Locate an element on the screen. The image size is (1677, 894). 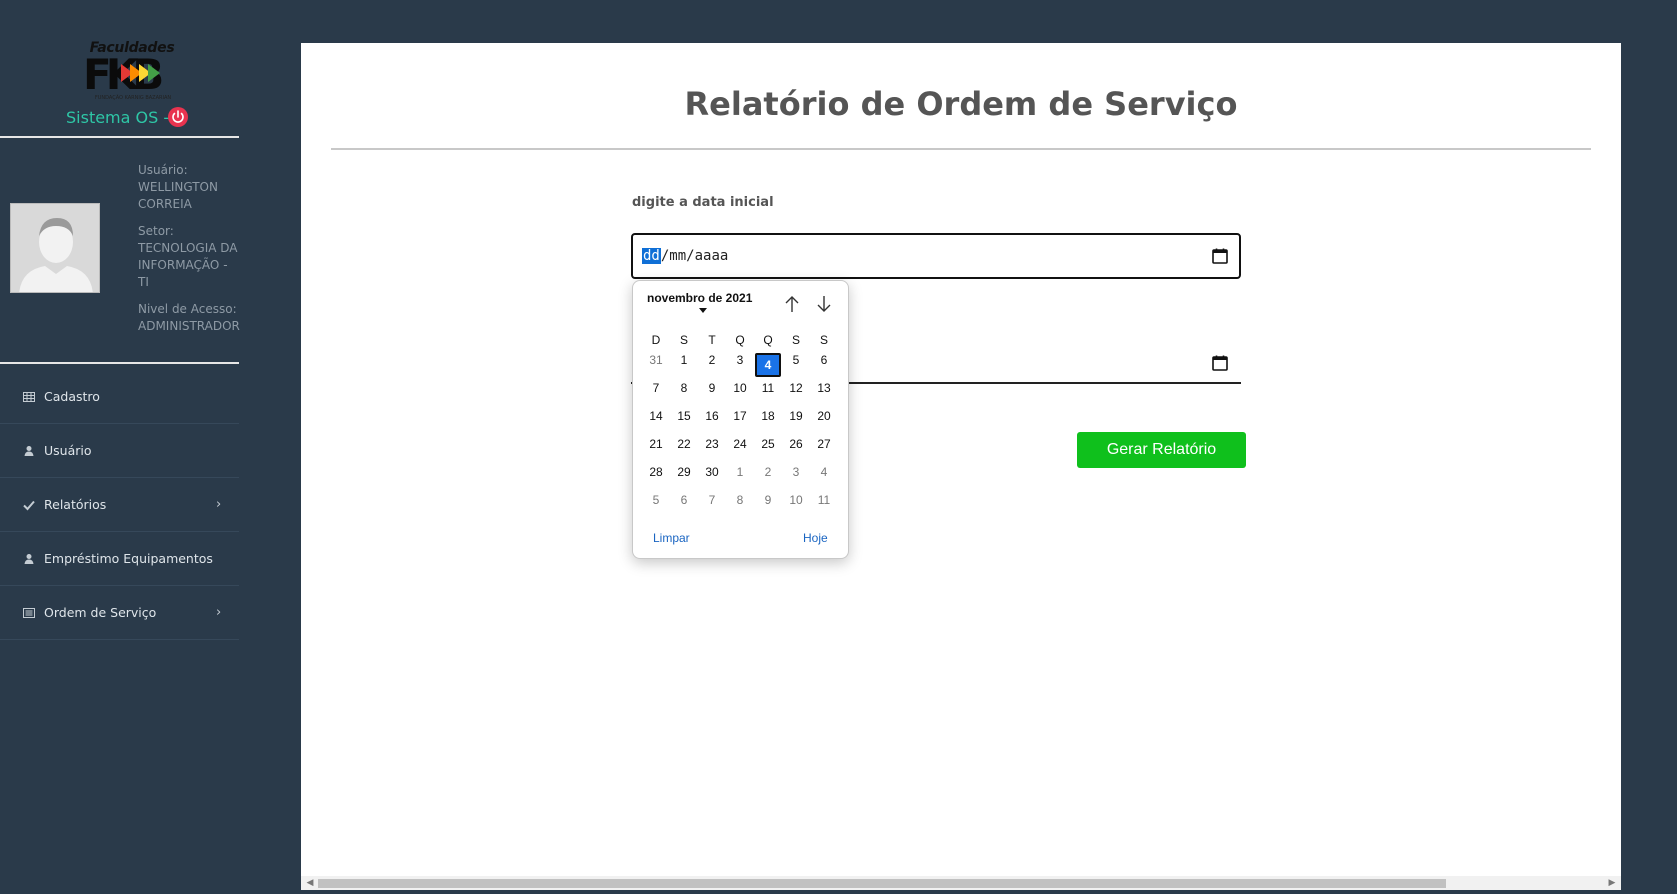
previous-month-button is located at coordinates (792, 304).